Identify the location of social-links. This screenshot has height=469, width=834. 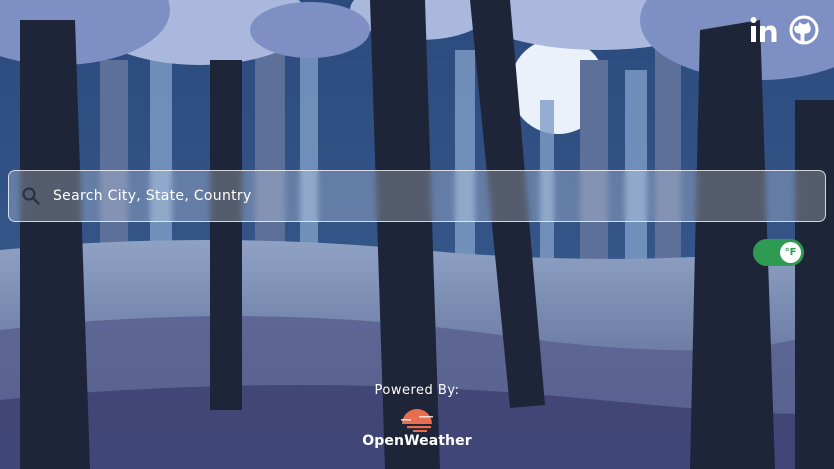
(784, 30).